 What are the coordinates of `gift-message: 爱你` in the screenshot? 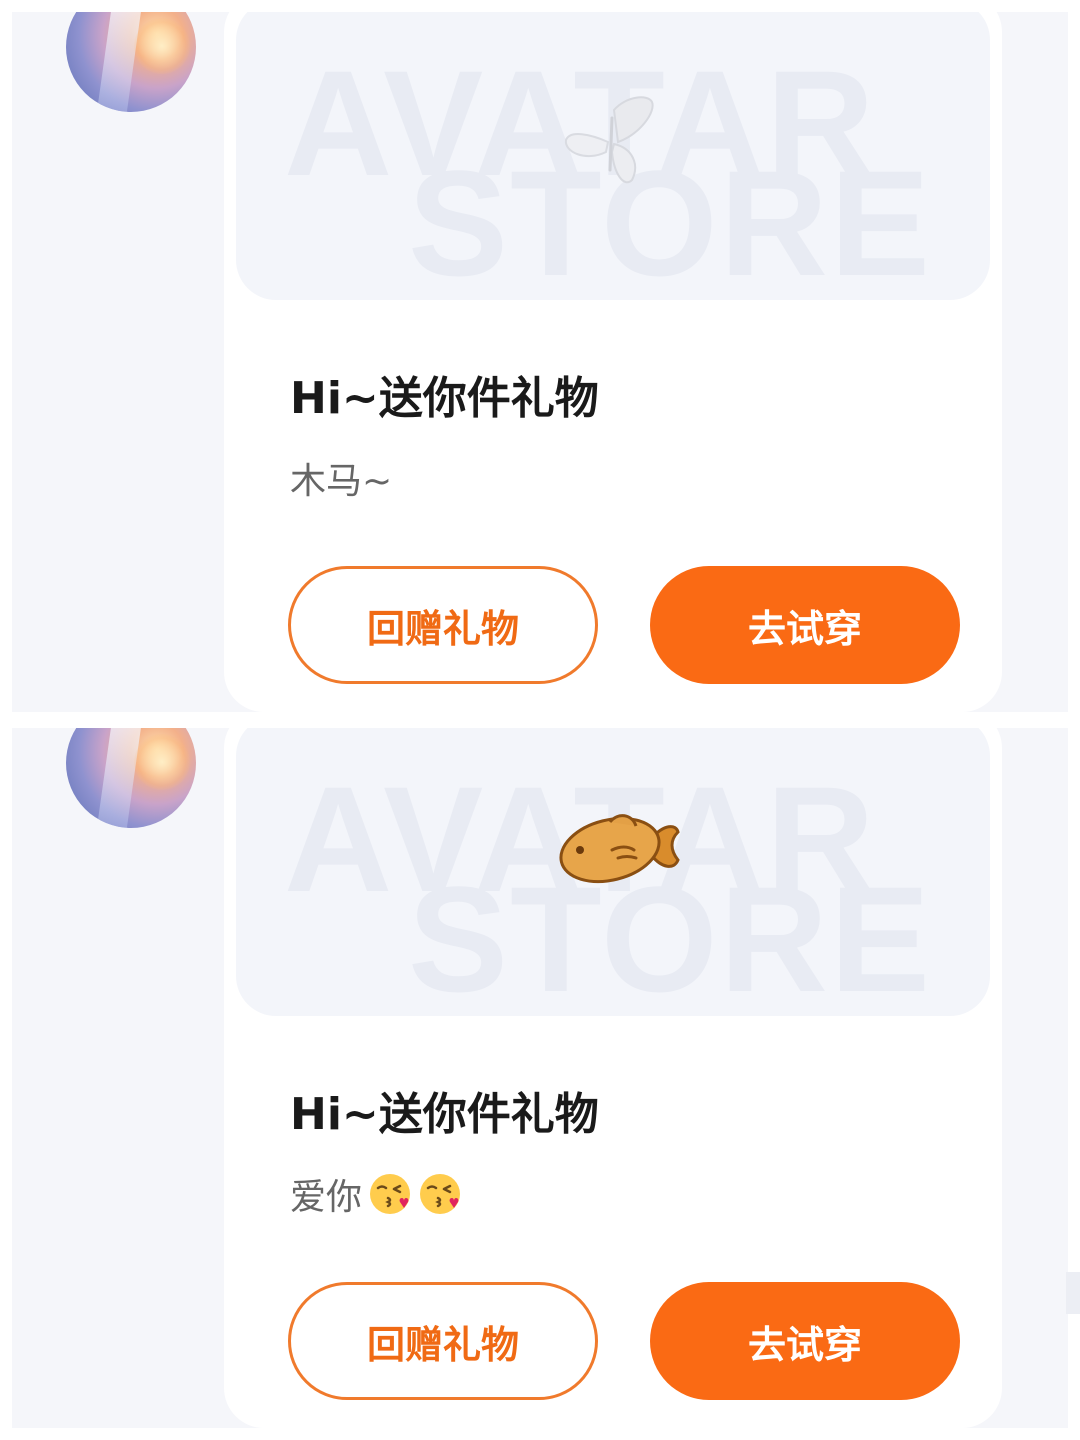 It's located at (376, 1194).